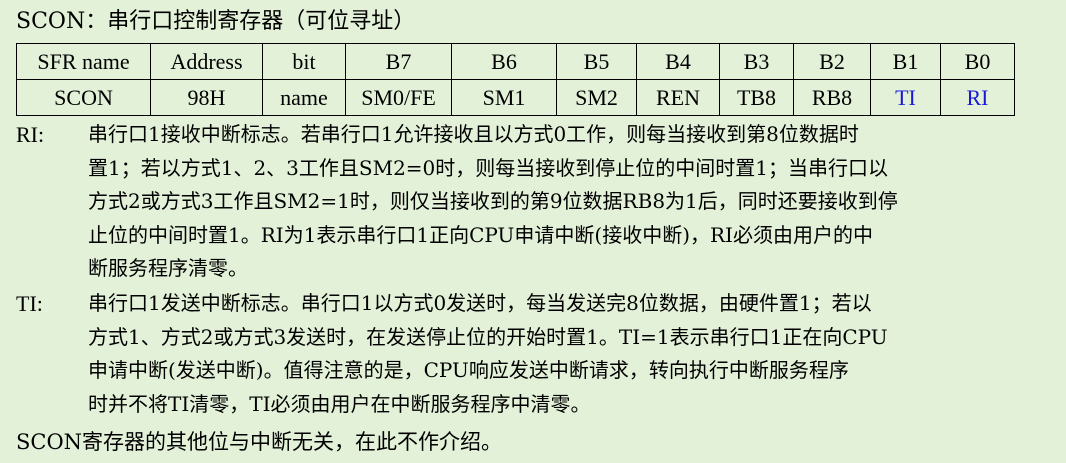 This screenshot has height=463, width=1066. I want to click on ri-term: RI:, so click(30, 134).